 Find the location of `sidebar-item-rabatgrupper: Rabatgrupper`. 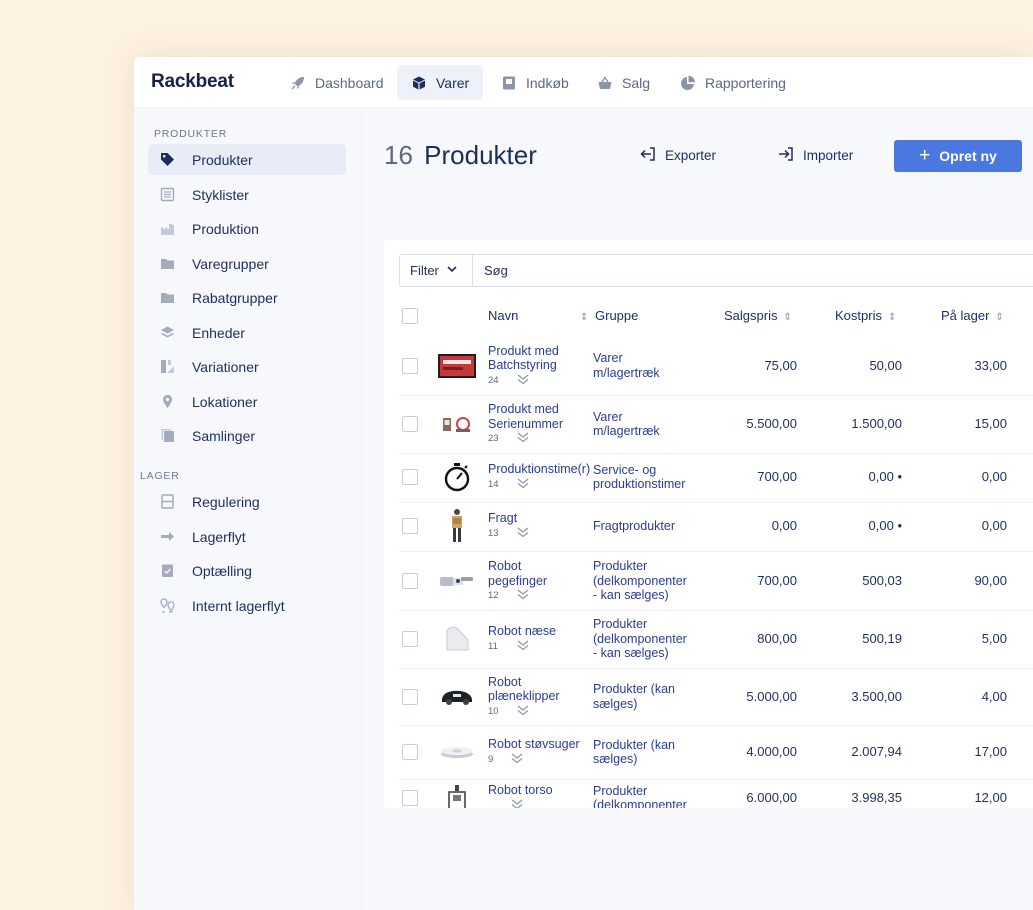

sidebar-item-rabatgrupper: Rabatgrupper is located at coordinates (247, 297).